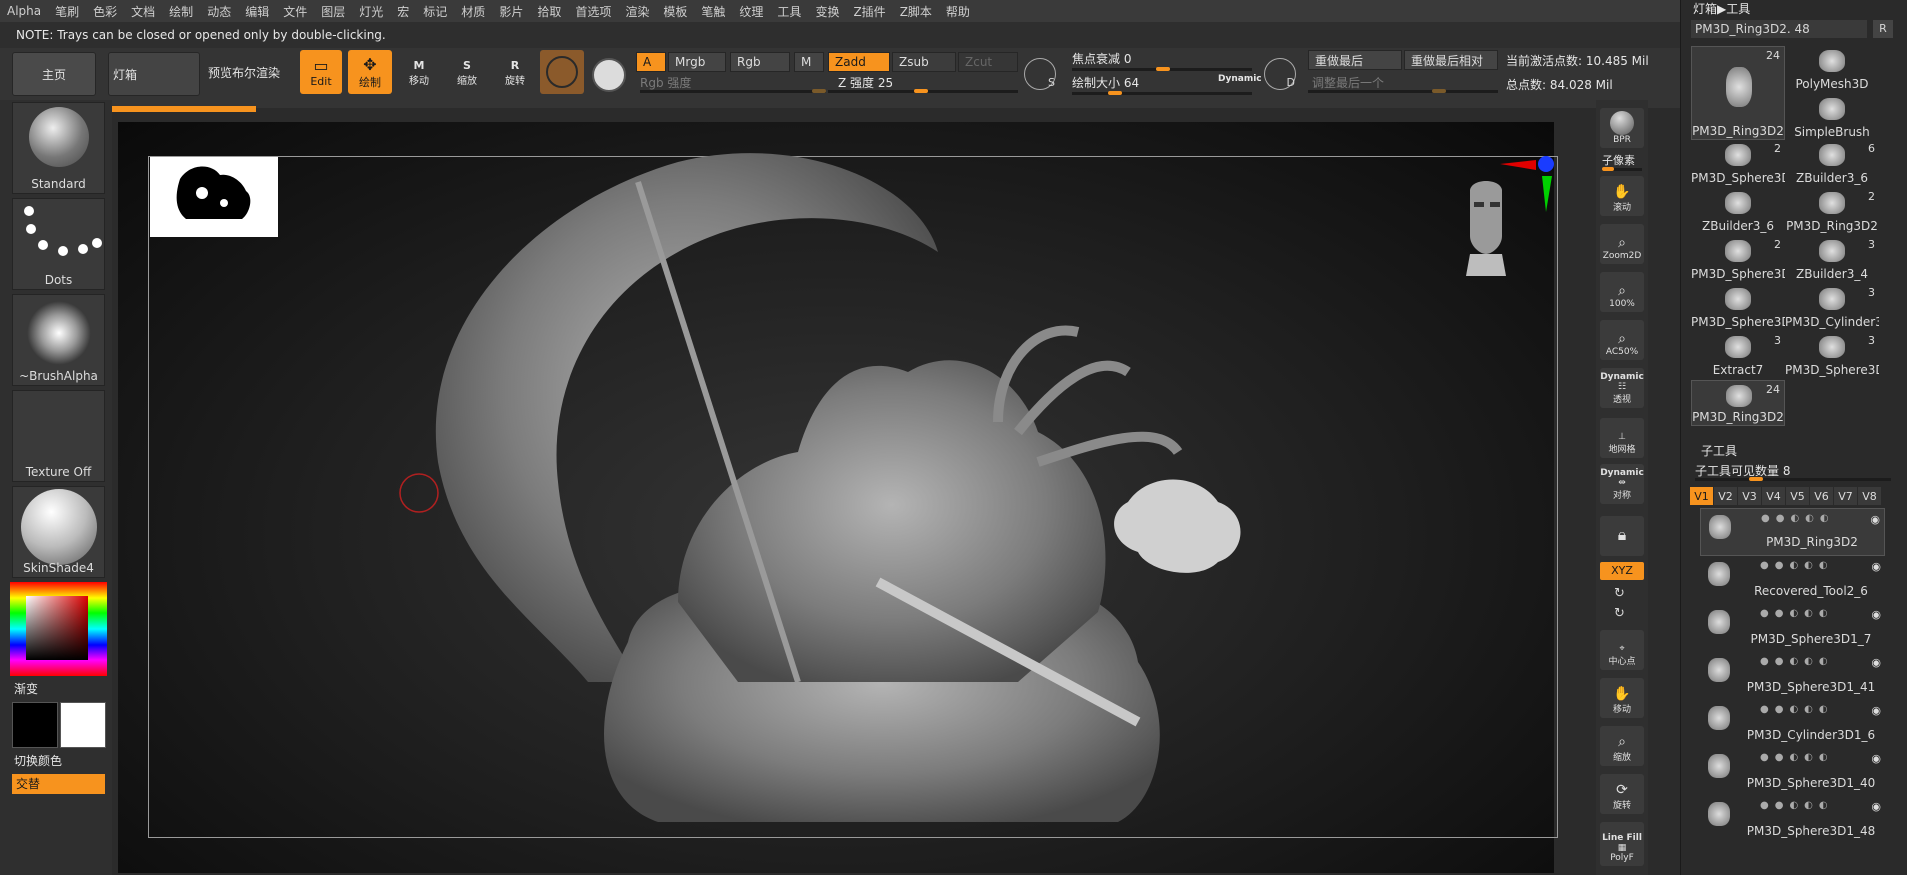 The height and width of the screenshot is (875, 1907). Describe the element at coordinates (26, 688) in the screenshot. I see `gradient-label: 渐变` at that location.